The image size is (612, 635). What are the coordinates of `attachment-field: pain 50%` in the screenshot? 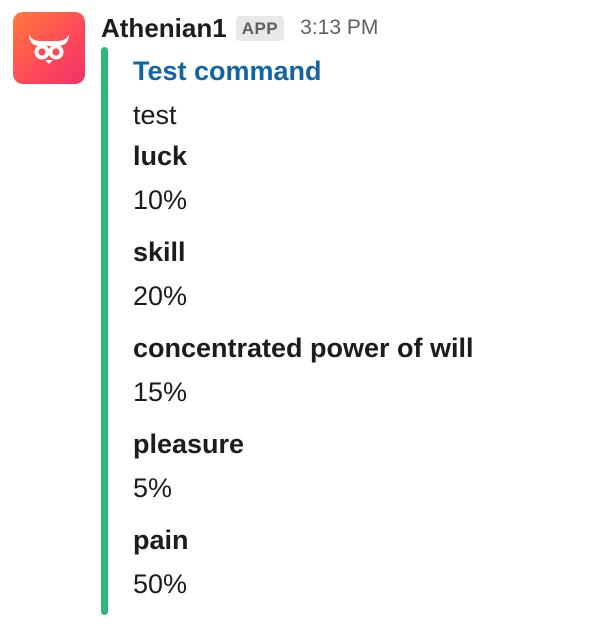 It's located at (363, 568).